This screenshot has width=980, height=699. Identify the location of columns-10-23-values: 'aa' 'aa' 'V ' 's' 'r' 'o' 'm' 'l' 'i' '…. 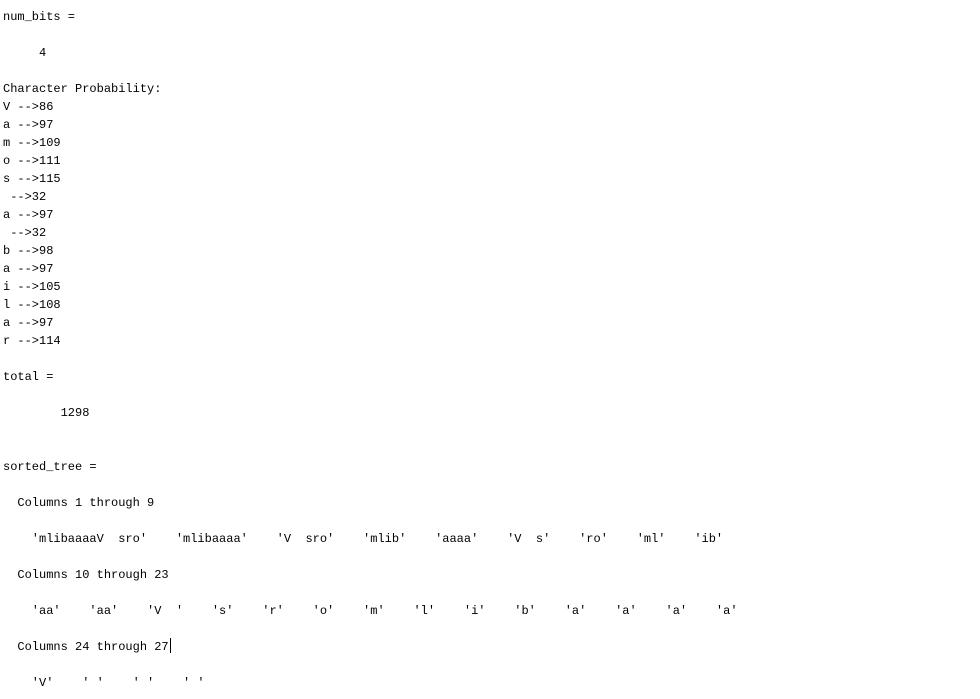
(370, 611).